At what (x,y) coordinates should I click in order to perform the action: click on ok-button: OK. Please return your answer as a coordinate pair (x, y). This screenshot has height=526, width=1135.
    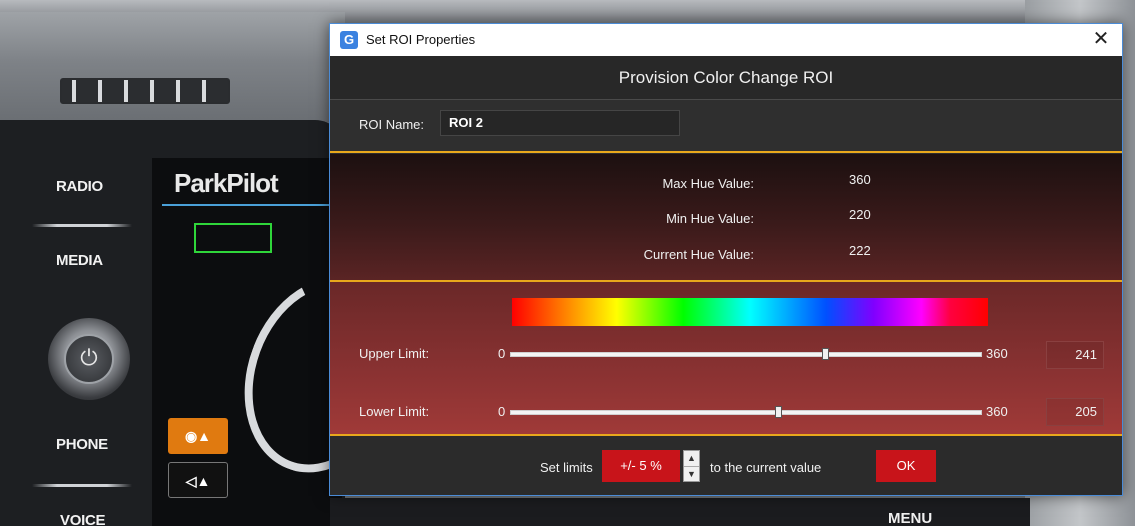
    Looking at the image, I should click on (906, 466).